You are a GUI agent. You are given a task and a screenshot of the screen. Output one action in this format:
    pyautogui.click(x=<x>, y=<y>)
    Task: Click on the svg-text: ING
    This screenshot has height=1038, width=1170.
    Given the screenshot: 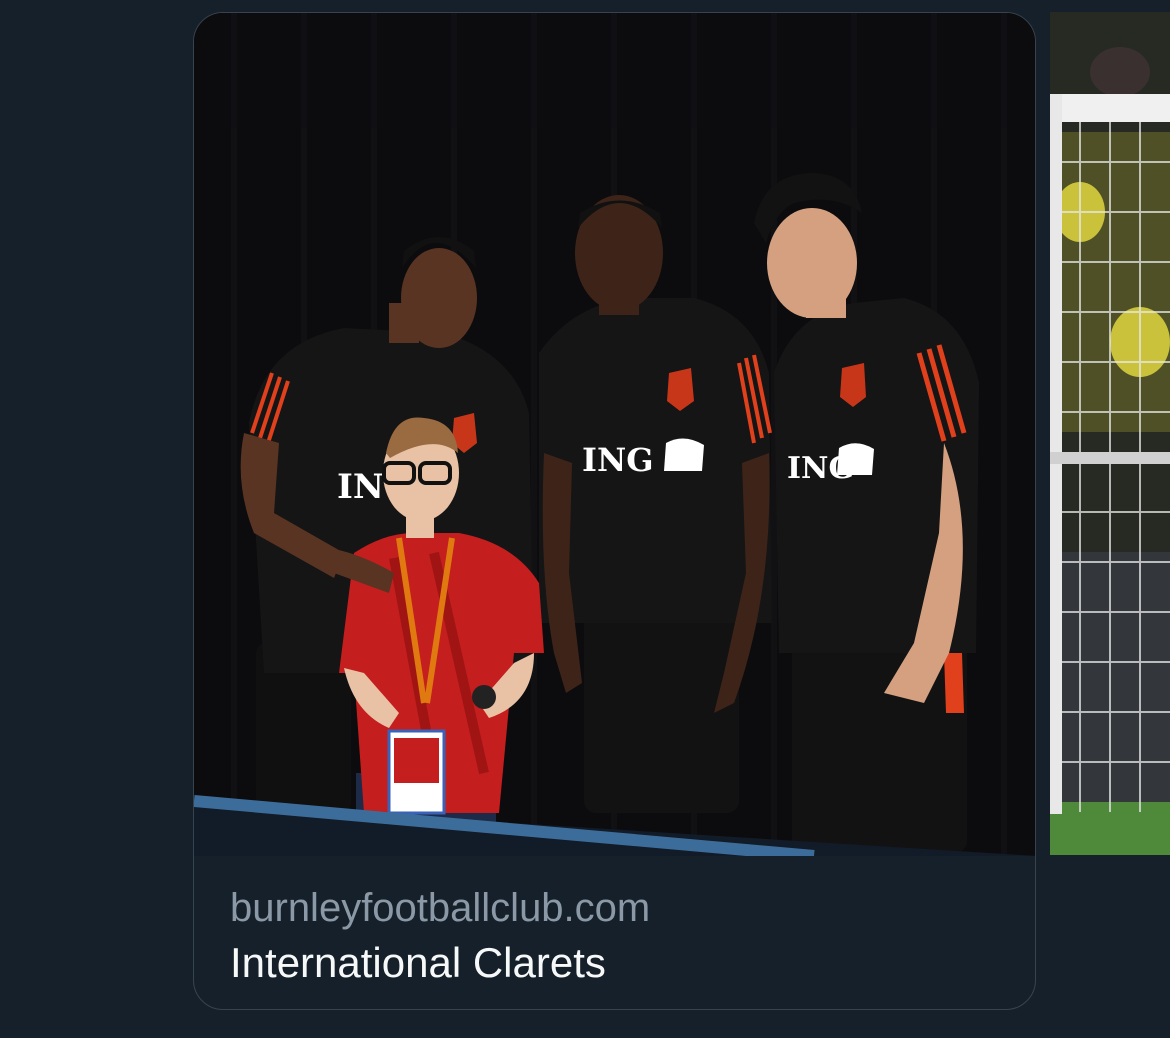 What is the action you would take?
    pyautogui.click(x=618, y=460)
    